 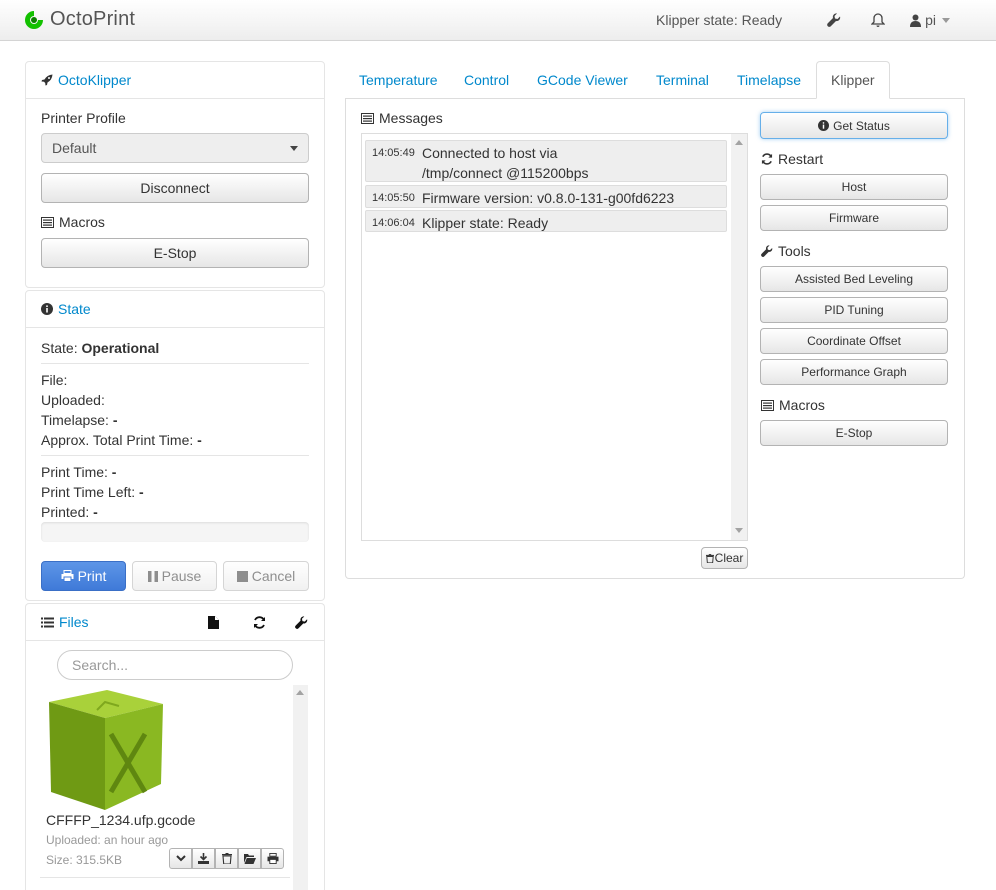 I want to click on files-header: Files, so click(x=175, y=622).